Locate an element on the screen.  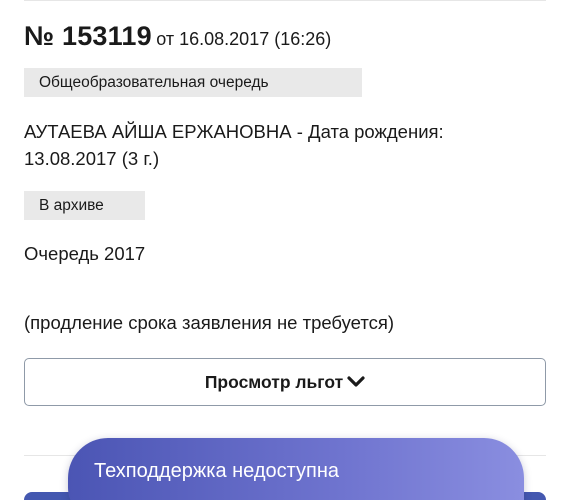
queue-year: Очередь 2017 is located at coordinates (85, 253).